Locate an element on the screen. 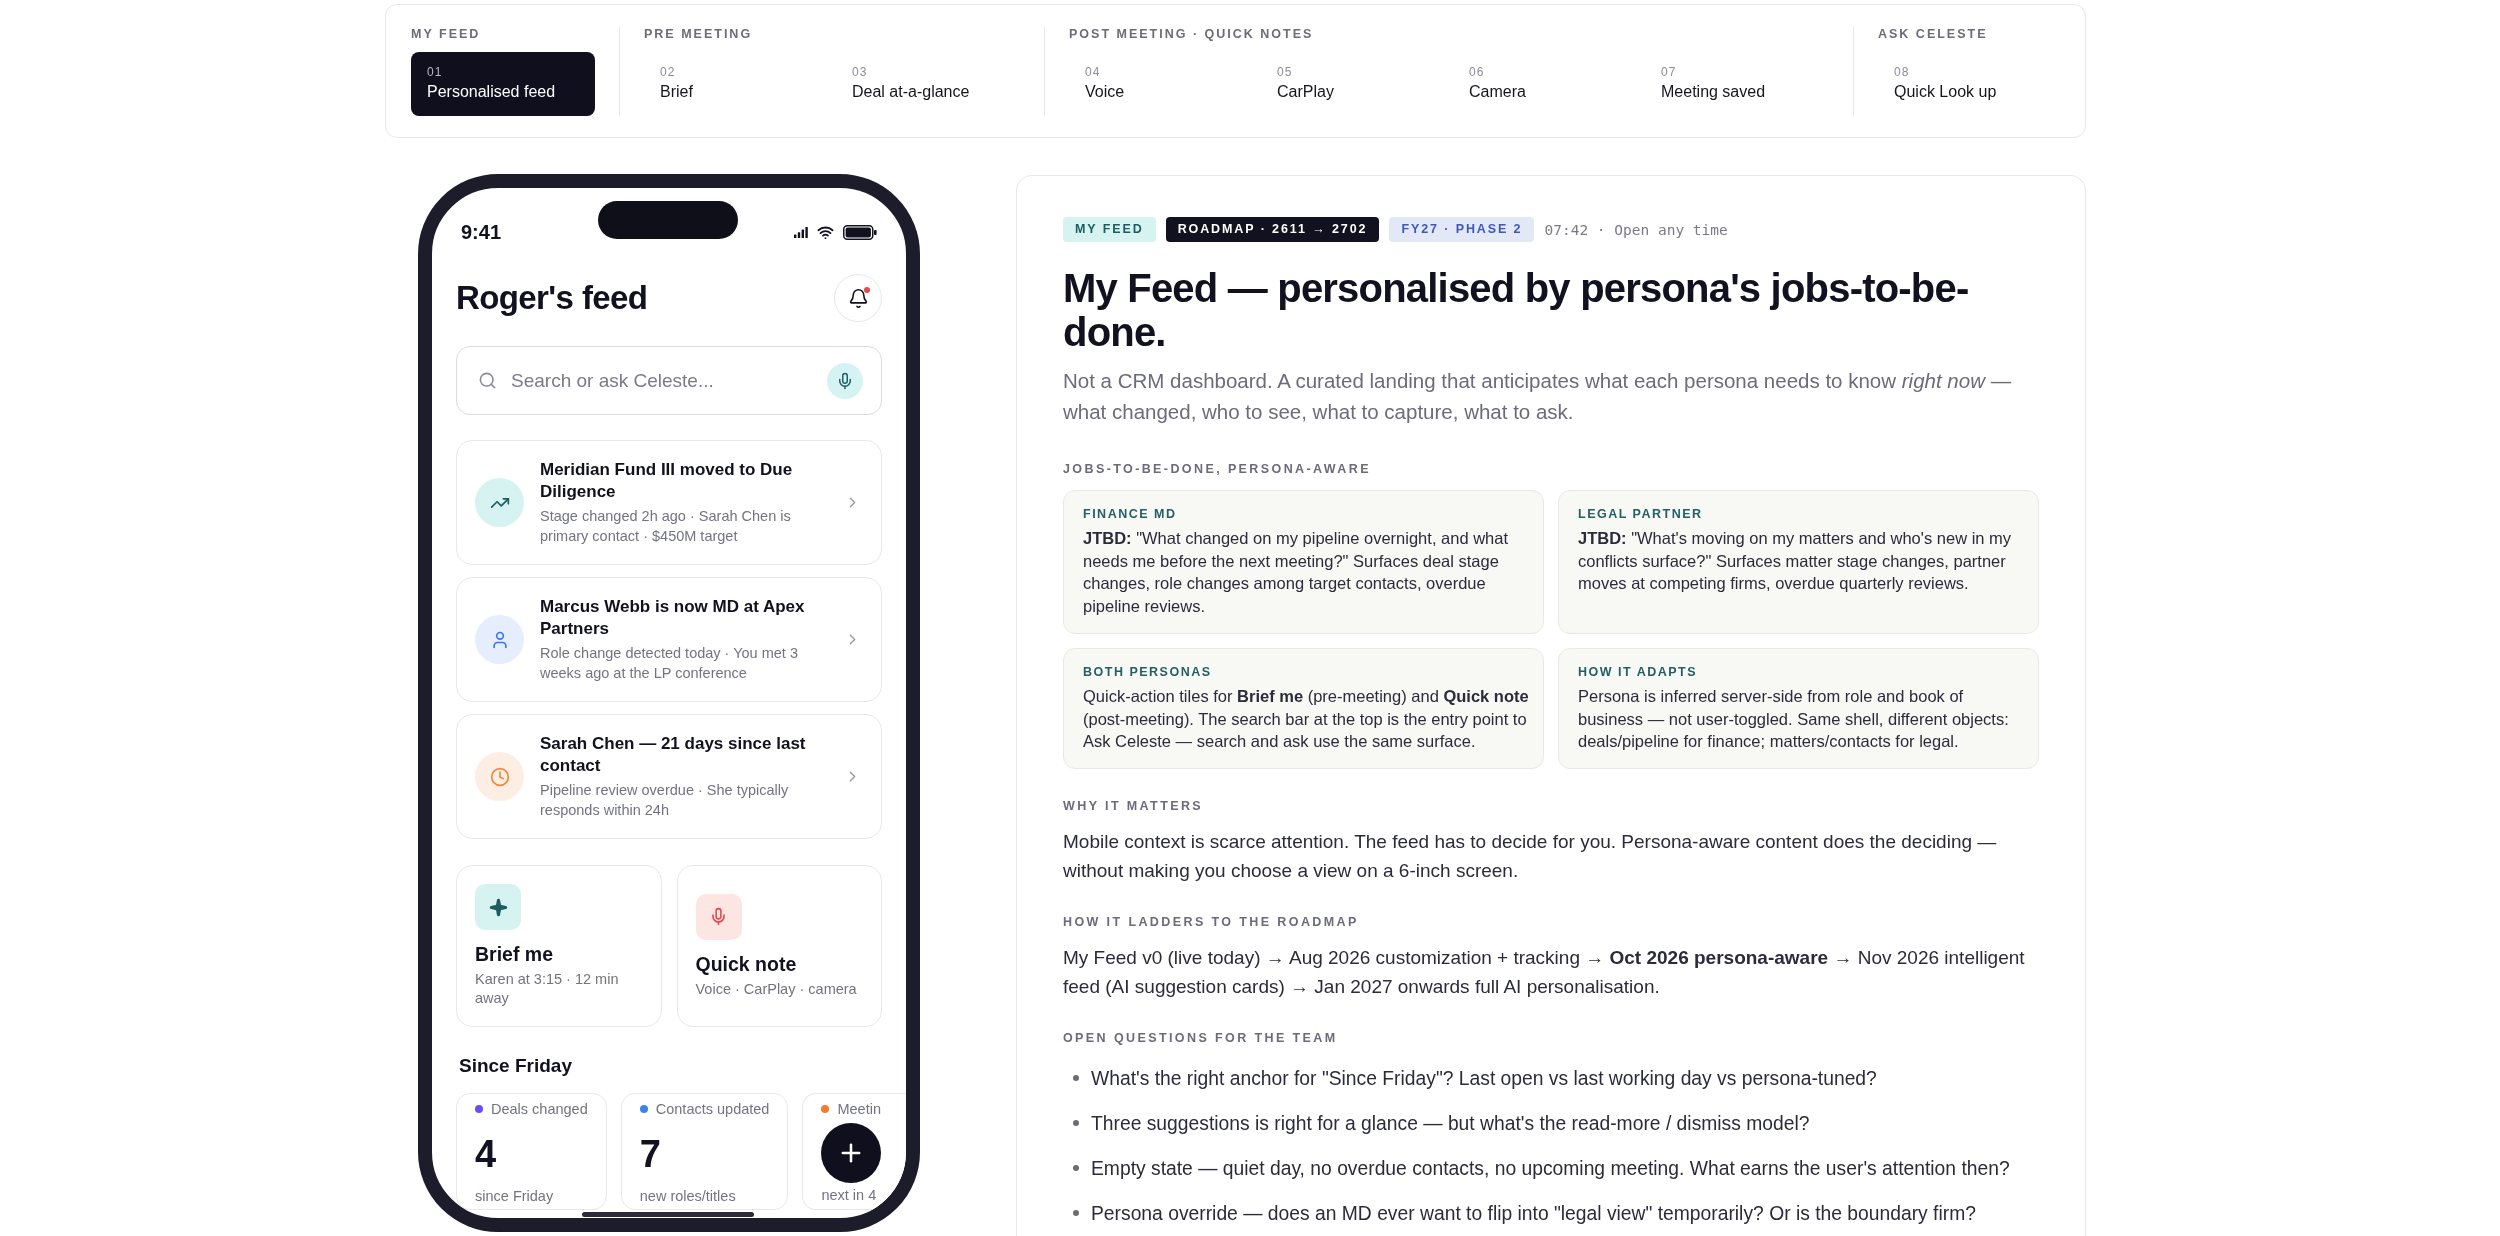 The width and height of the screenshot is (2500, 1236). nav-tab: 03 Deal at-a-glance is located at coordinates (928, 84).